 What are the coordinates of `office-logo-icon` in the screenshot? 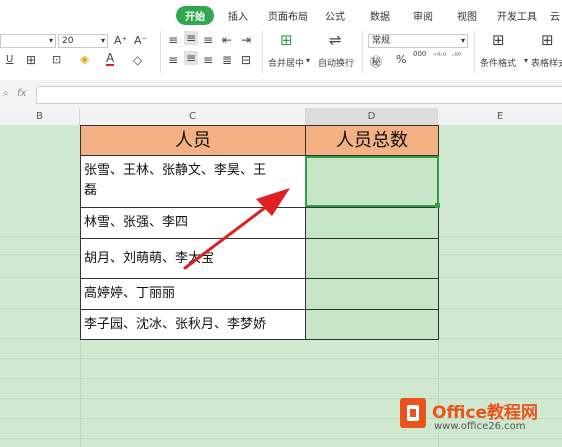 It's located at (413, 413).